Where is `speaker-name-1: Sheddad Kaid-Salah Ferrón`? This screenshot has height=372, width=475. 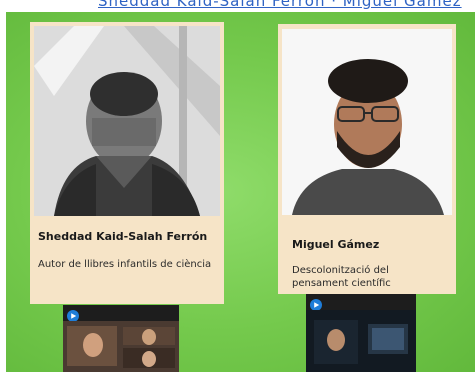 speaker-name-1: Sheddad Kaid-Salah Ferrón is located at coordinates (123, 236).